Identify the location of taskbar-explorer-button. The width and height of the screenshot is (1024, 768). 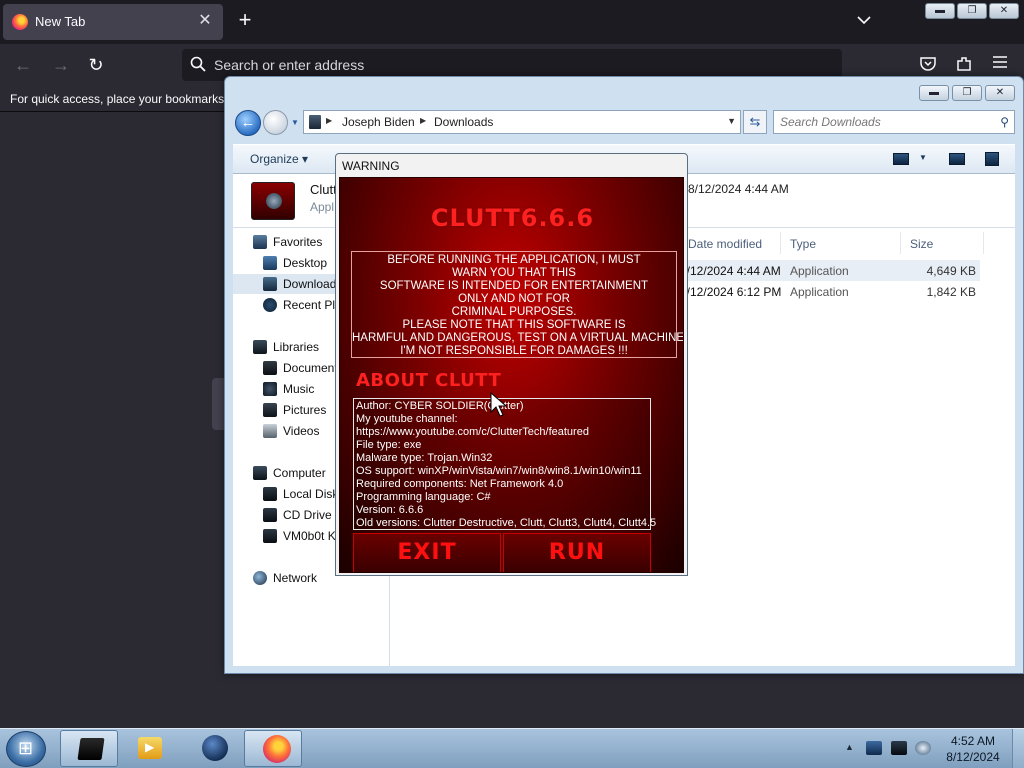
(89, 748).